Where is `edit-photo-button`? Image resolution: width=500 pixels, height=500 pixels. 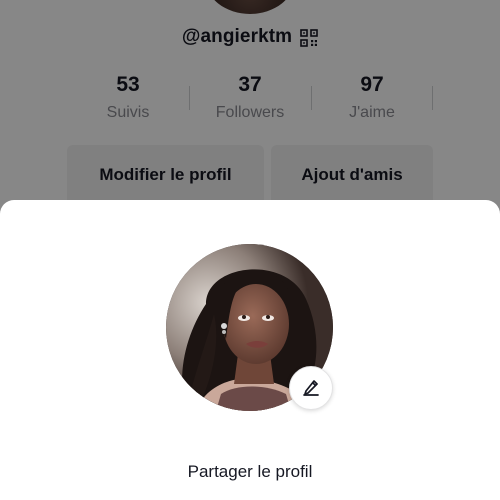 edit-photo-button is located at coordinates (311, 388).